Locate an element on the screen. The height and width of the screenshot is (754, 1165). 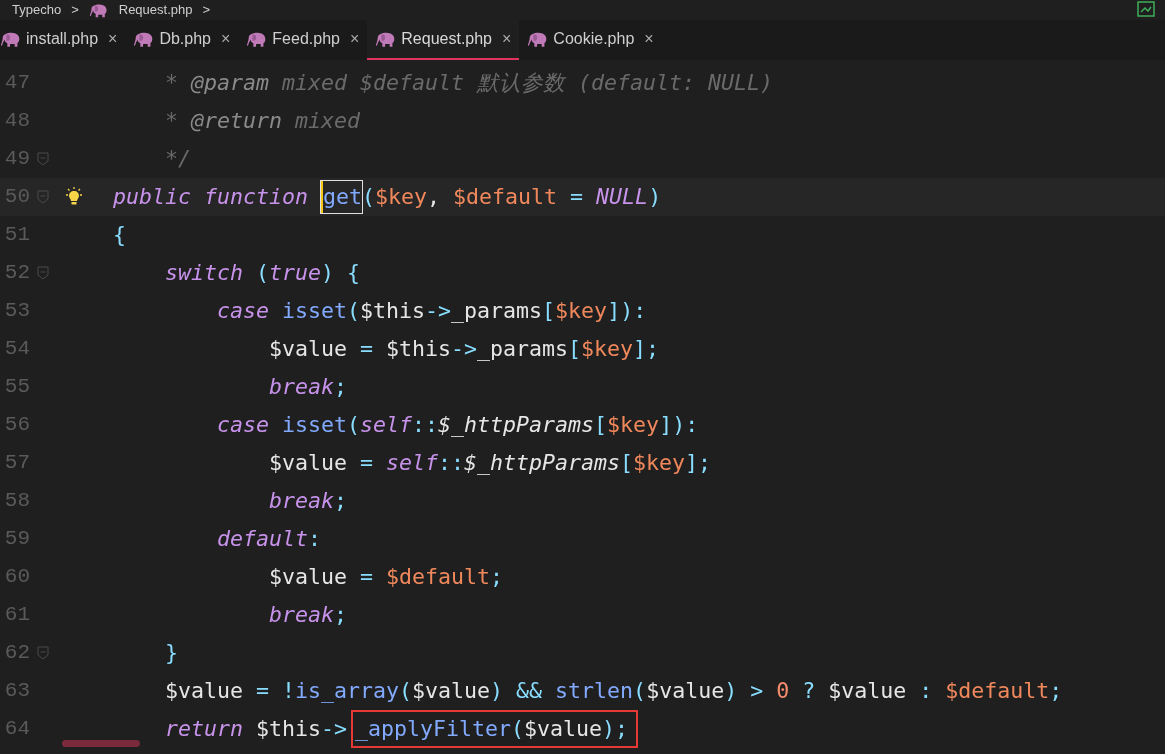
line-number: 49 is located at coordinates (16, 159).